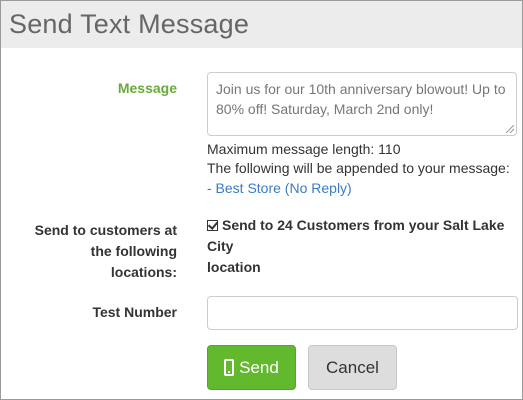 Image resolution: width=523 pixels, height=400 pixels. What do you see at coordinates (129, 24) in the screenshot?
I see `page-title: Send Text Message` at bounding box center [129, 24].